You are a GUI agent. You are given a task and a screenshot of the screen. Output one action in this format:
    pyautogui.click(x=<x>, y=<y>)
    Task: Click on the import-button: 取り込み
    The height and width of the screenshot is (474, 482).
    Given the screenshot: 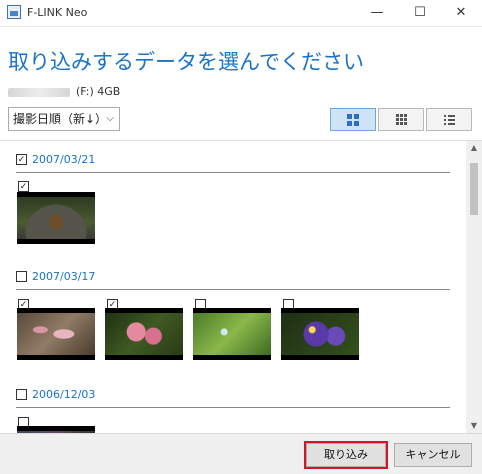 What is the action you would take?
    pyautogui.click(x=346, y=455)
    